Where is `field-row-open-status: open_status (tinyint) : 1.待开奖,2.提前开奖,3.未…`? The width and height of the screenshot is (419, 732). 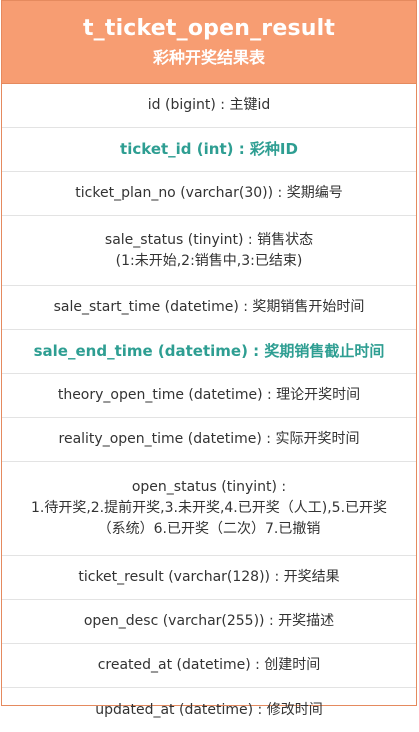 field-row-open-status: open_status (tinyint) : 1.待开奖,2.提前开奖,3.未… is located at coordinates (209, 509).